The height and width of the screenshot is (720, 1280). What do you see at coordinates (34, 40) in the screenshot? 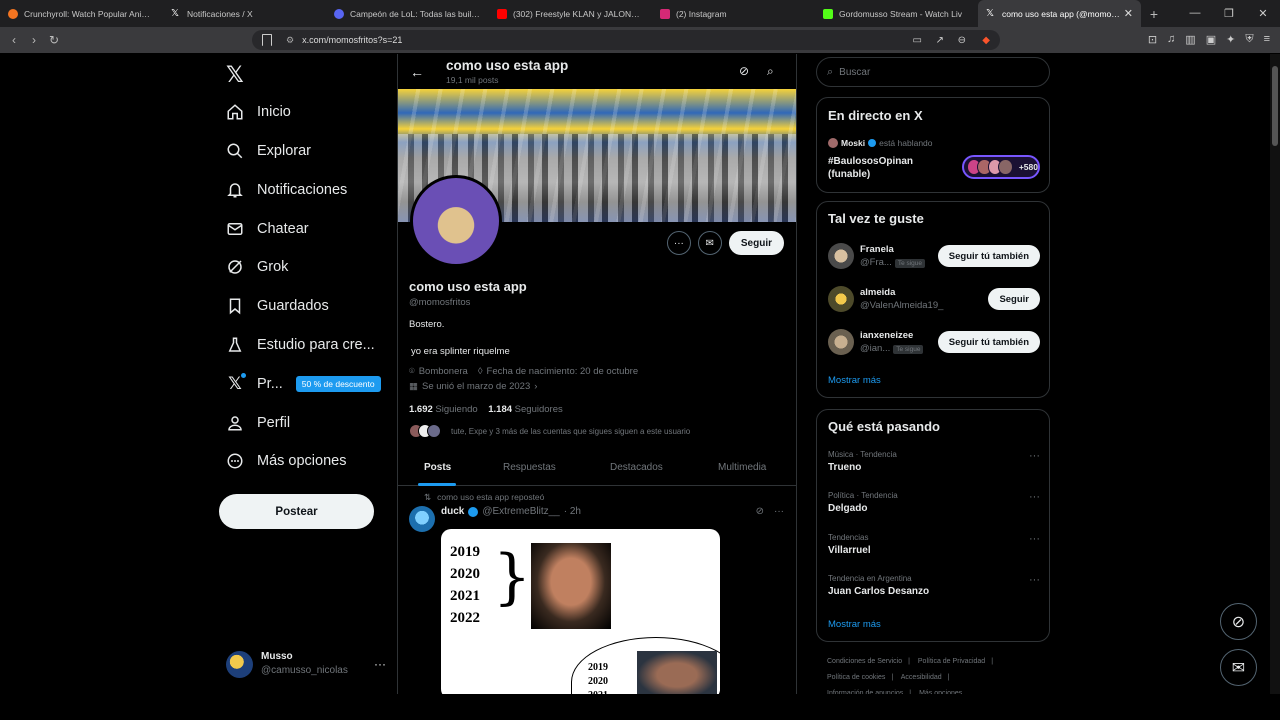
I see `forward-icon: ›` at bounding box center [34, 40].